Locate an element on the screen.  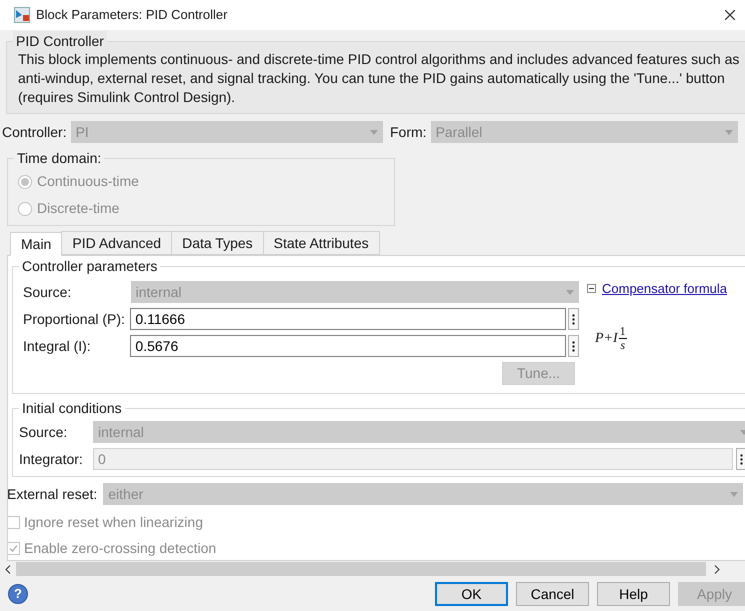
tab: Data Types is located at coordinates (217, 243).